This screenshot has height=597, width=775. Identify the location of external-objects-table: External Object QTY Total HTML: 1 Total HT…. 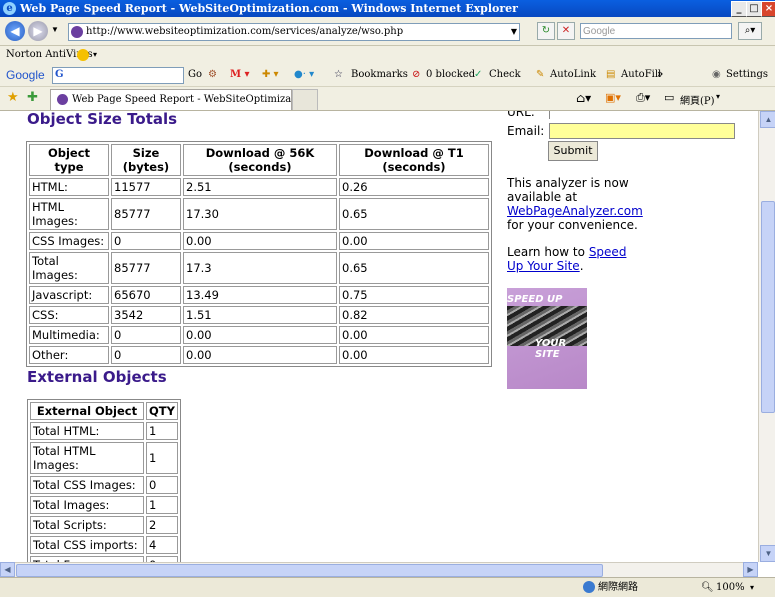
(104, 480).